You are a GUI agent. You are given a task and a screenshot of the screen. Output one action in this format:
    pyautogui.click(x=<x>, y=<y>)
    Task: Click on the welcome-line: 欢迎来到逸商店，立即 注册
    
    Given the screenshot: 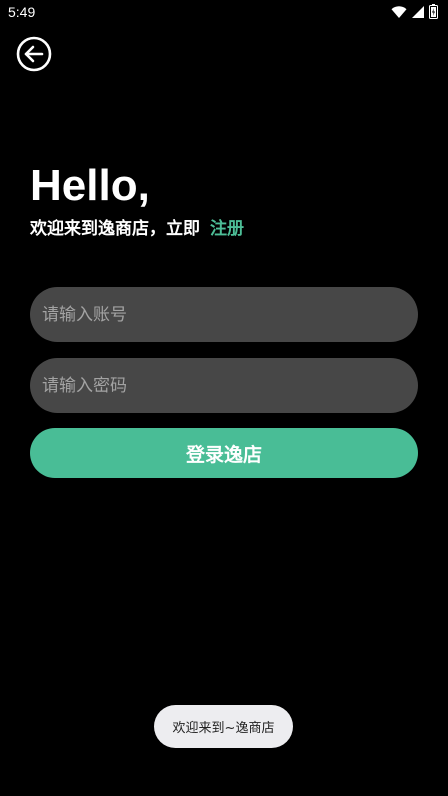 What is the action you would take?
    pyautogui.click(x=137, y=226)
    